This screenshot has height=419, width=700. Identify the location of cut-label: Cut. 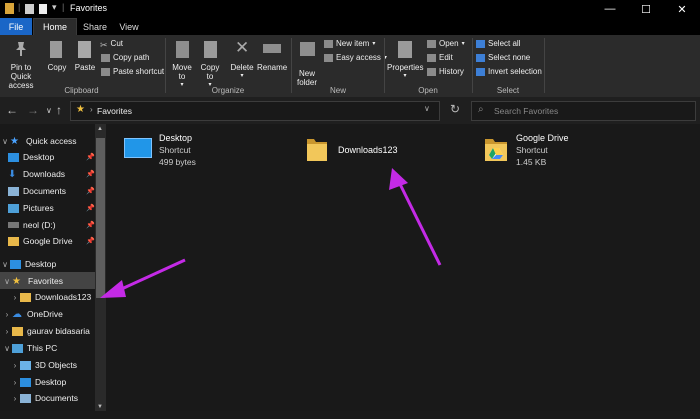
(116, 43).